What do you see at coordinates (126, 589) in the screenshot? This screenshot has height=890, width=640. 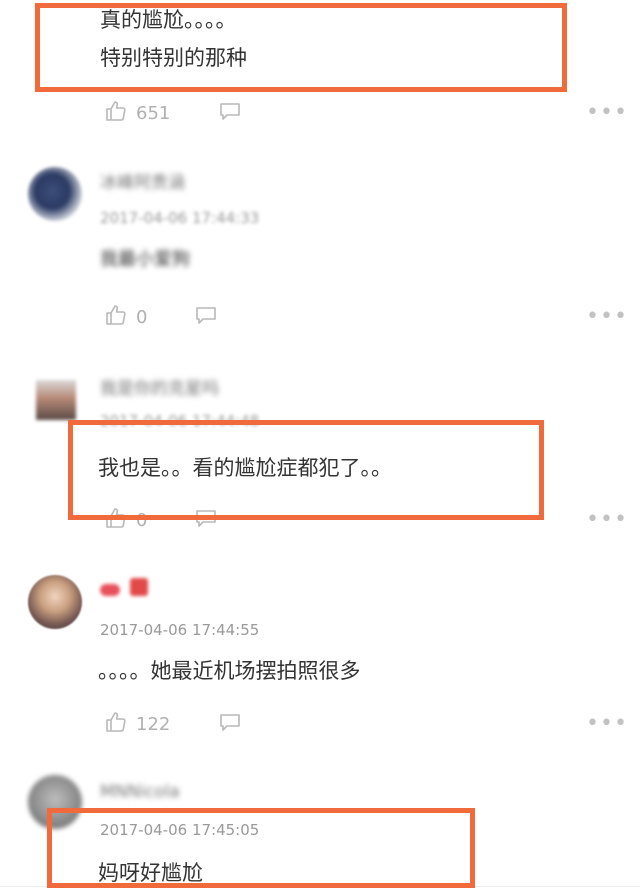 I see `username-emoji` at bounding box center [126, 589].